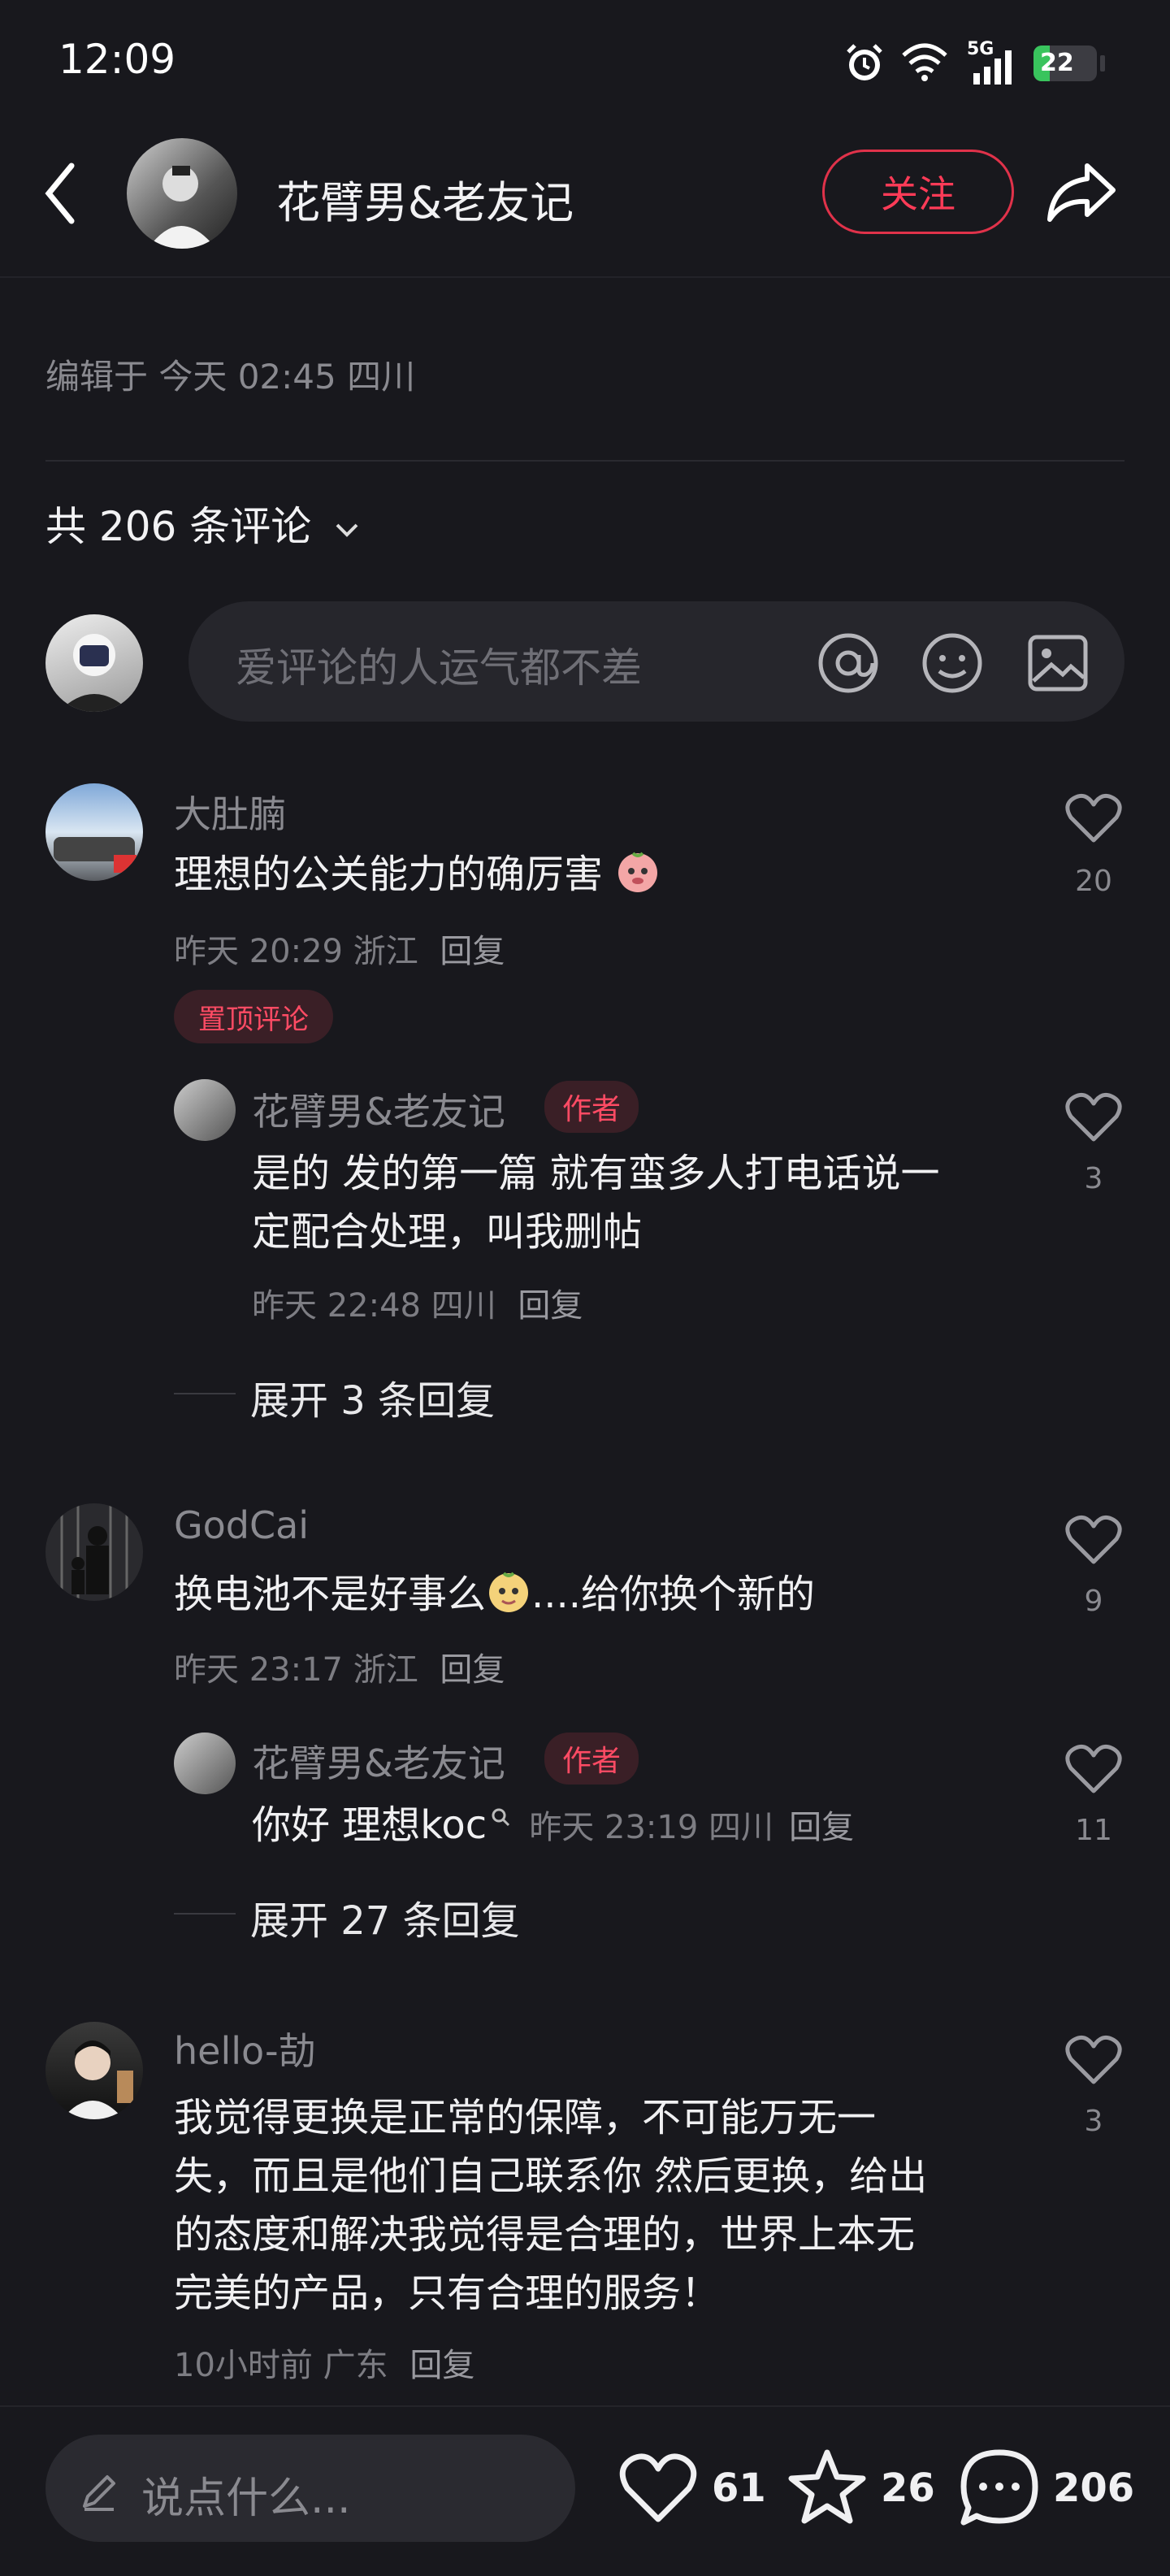 The image size is (1170, 2576). Describe the element at coordinates (117, 60) in the screenshot. I see `status-time: 12:09` at that location.